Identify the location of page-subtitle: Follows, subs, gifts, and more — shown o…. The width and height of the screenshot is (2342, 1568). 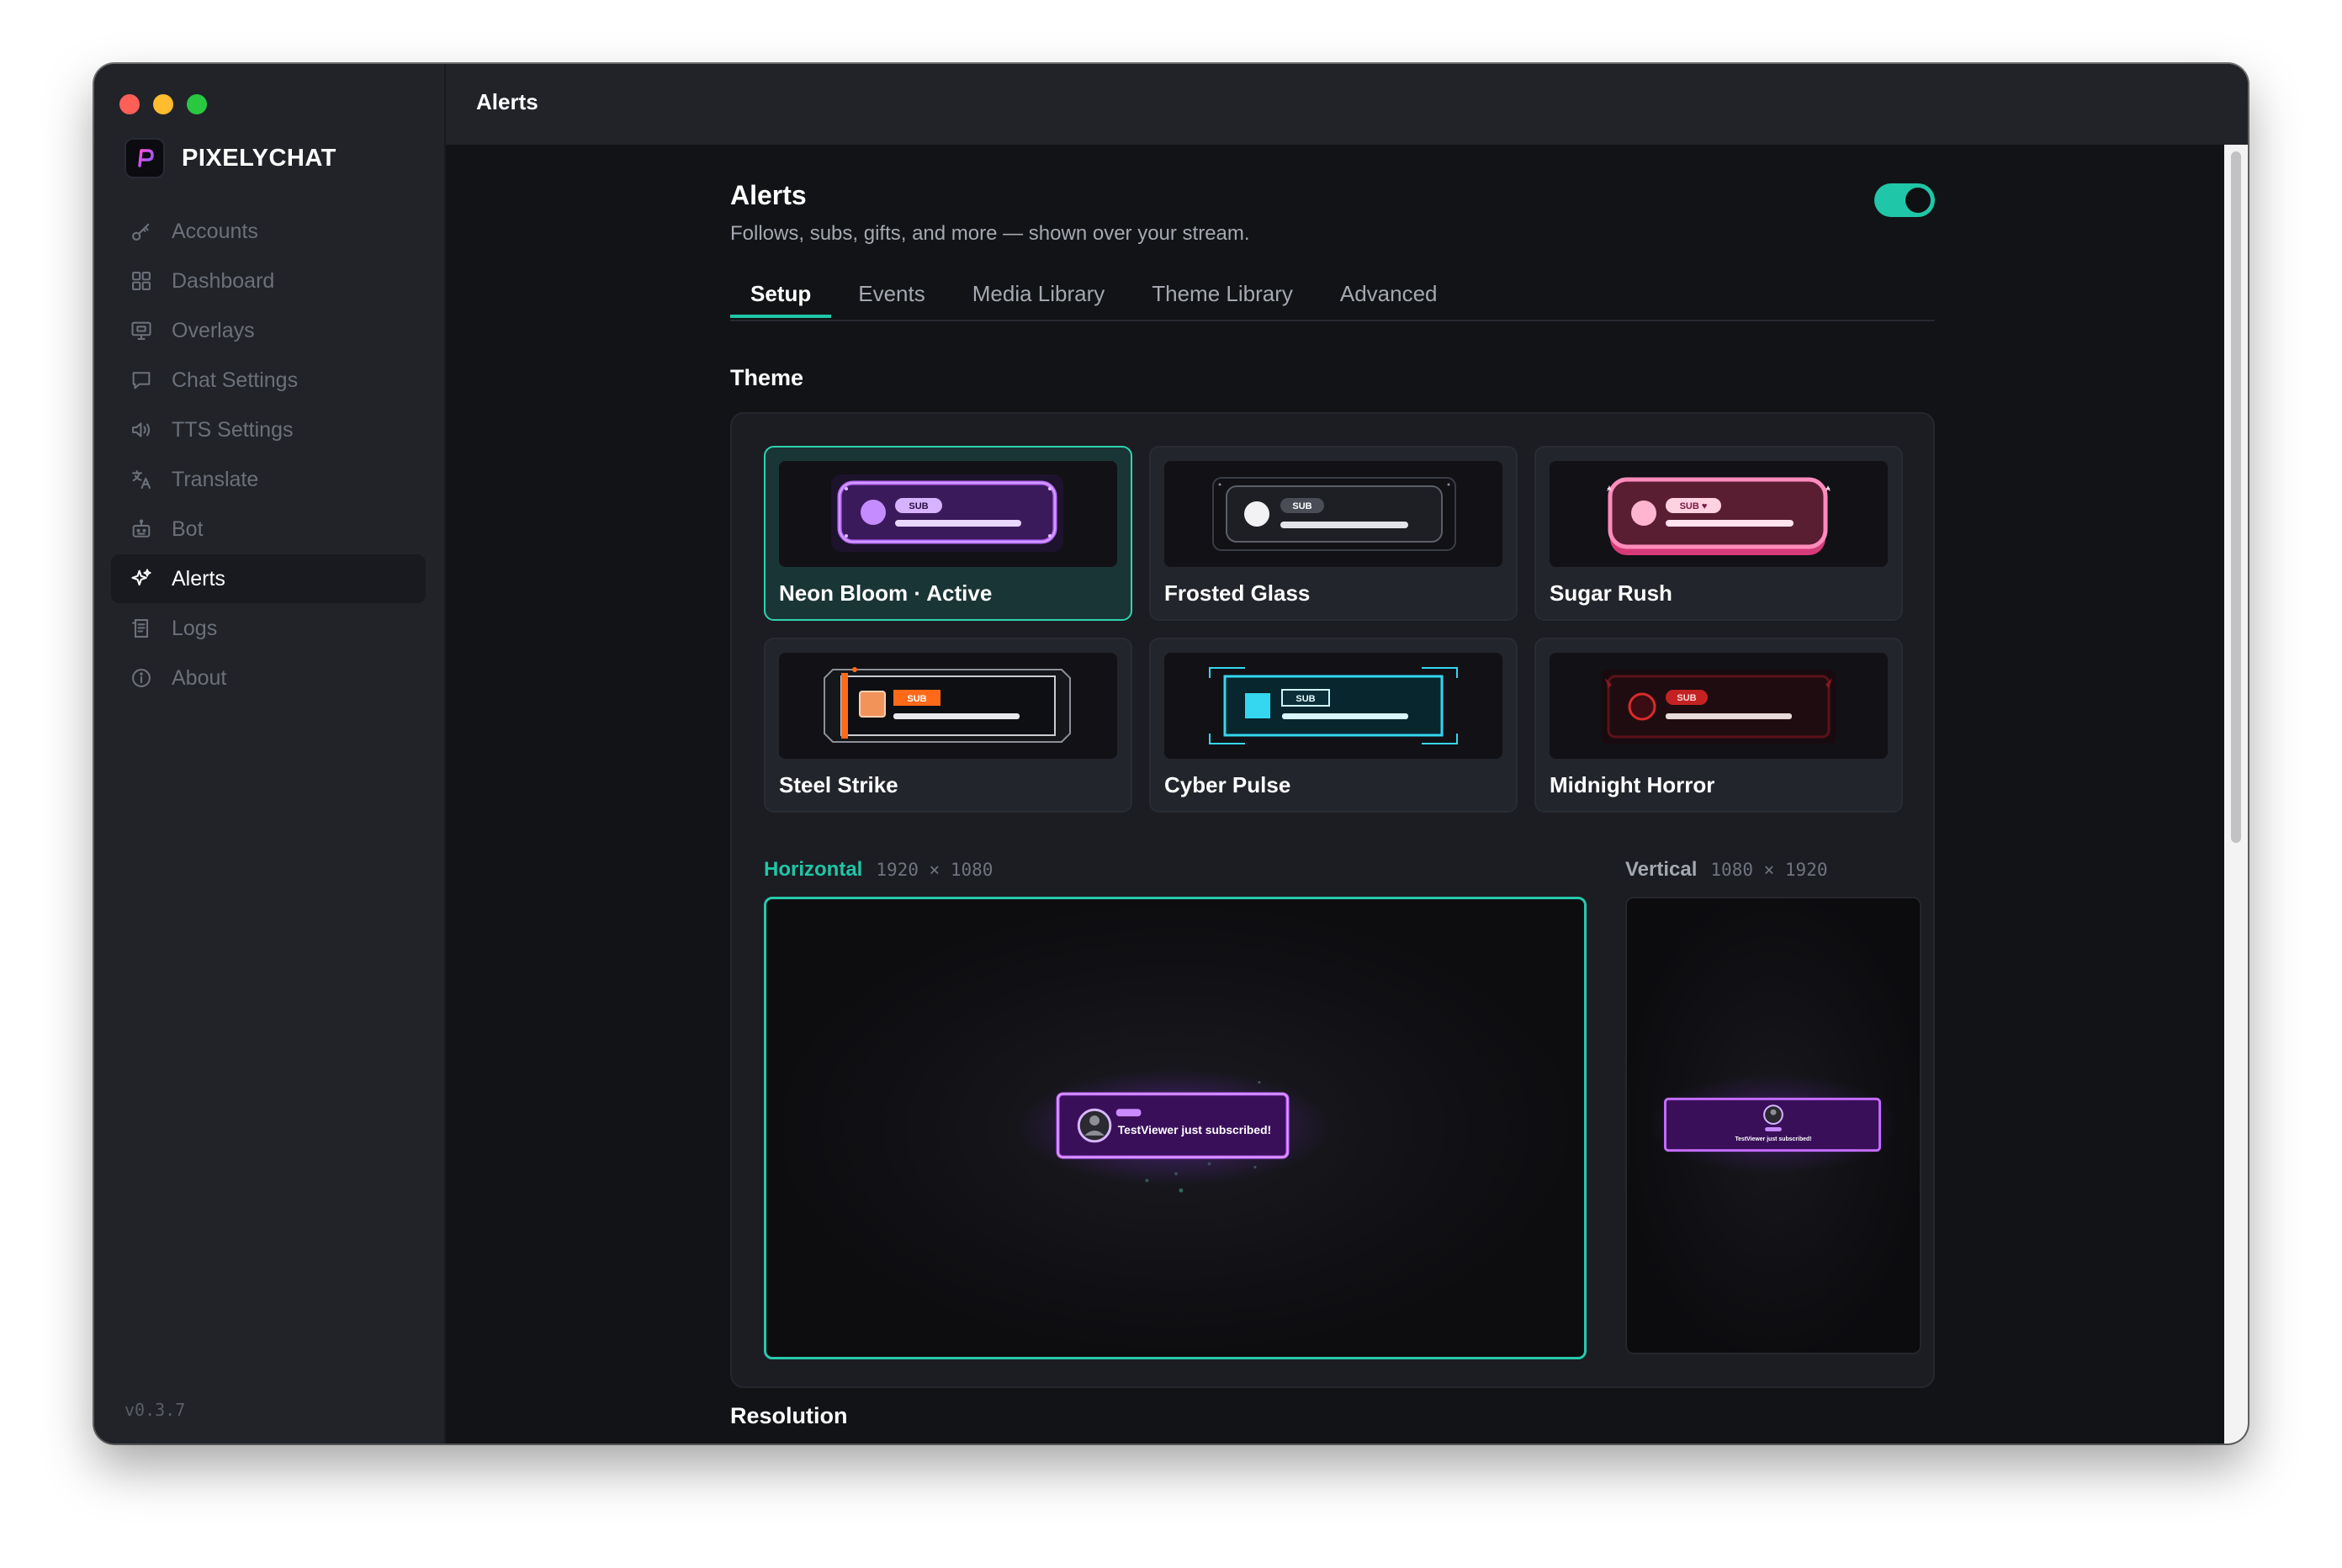
(990, 233).